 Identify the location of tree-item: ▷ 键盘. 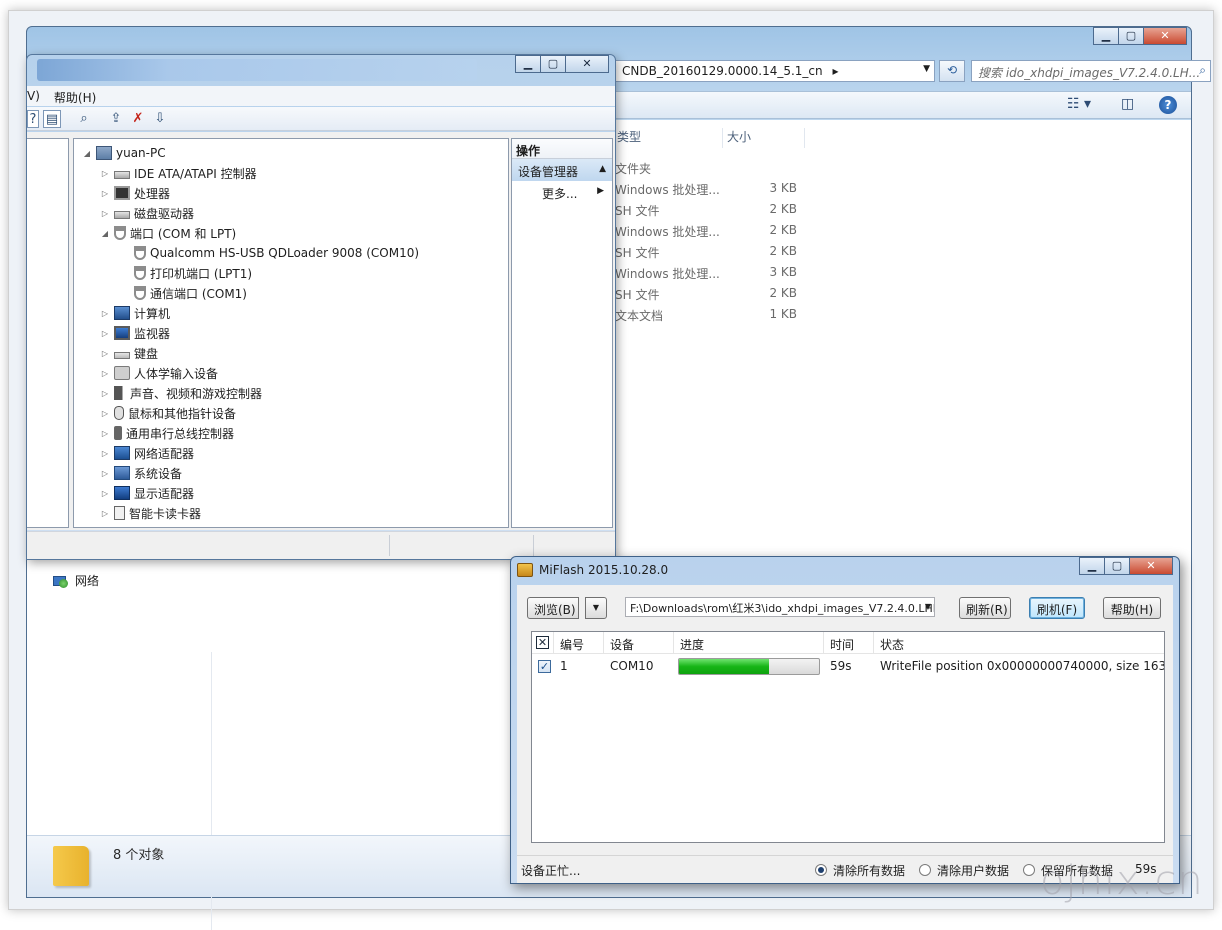
(129, 353).